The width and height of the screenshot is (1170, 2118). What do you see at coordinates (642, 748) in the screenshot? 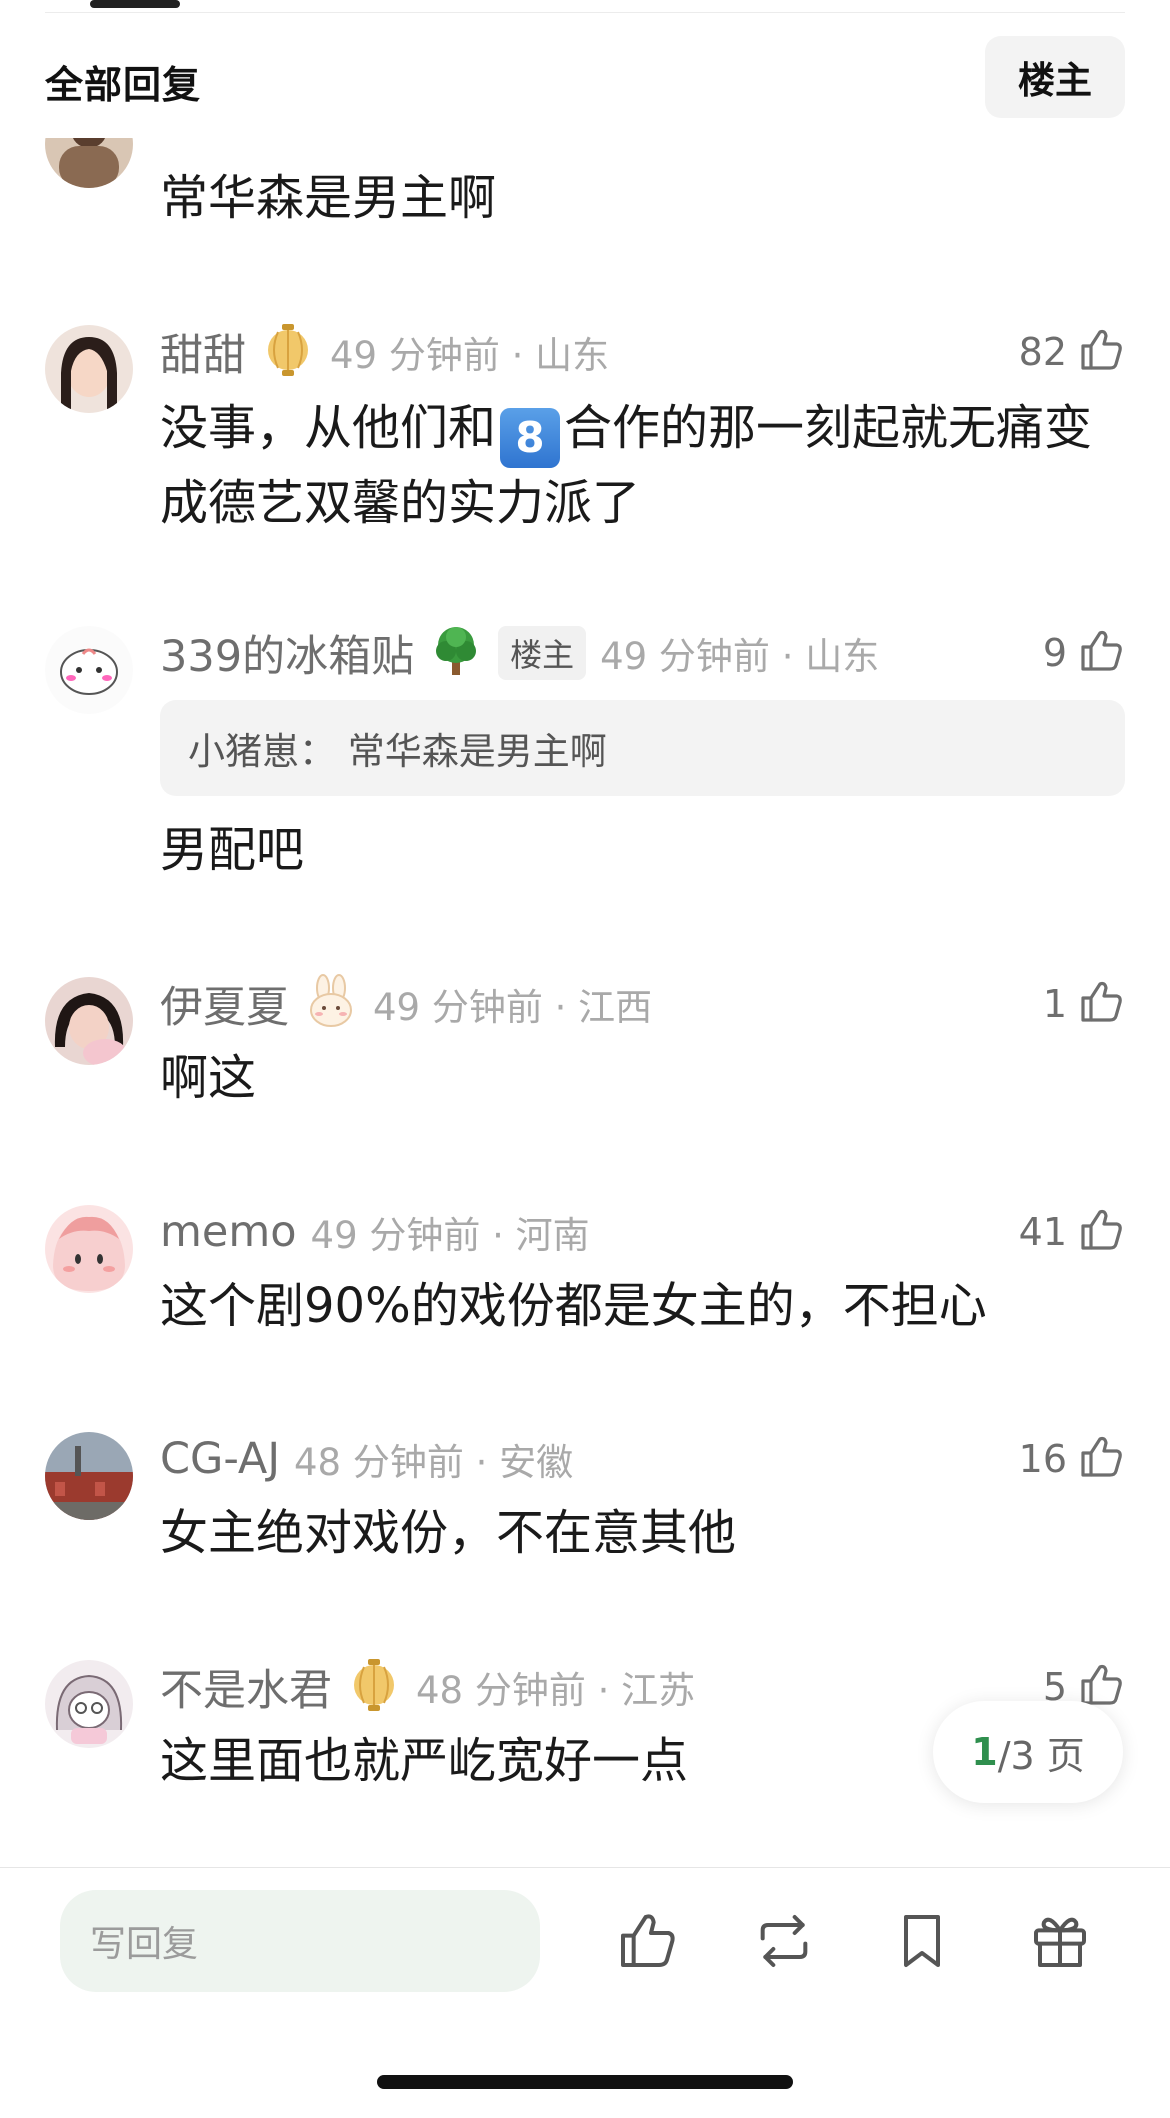
I see `quoted-comment: 小猪崽： 常华森是男主啊` at bounding box center [642, 748].